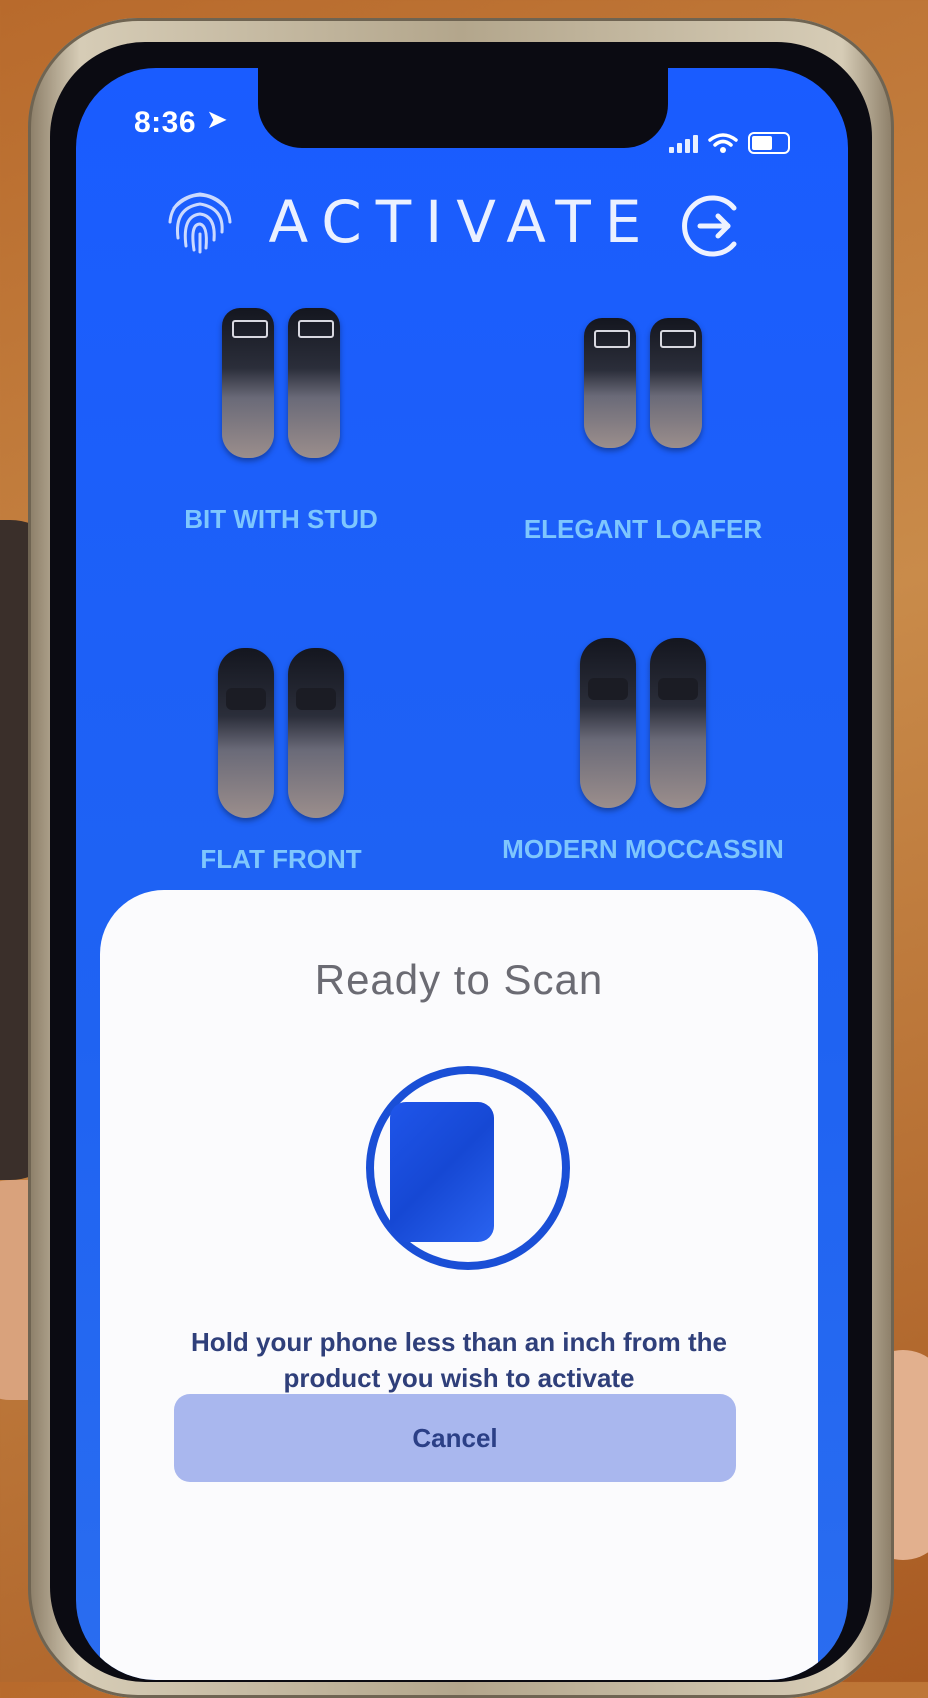  I want to click on product-bit-with-stud: BIT WITH STUD, so click(281, 421).